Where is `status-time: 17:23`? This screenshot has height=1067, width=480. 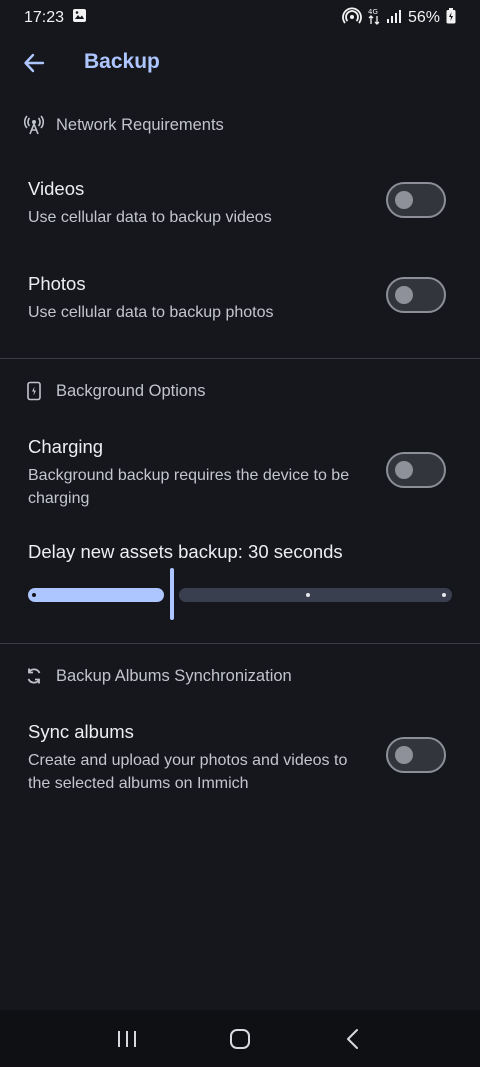
status-time: 17:23 is located at coordinates (44, 17).